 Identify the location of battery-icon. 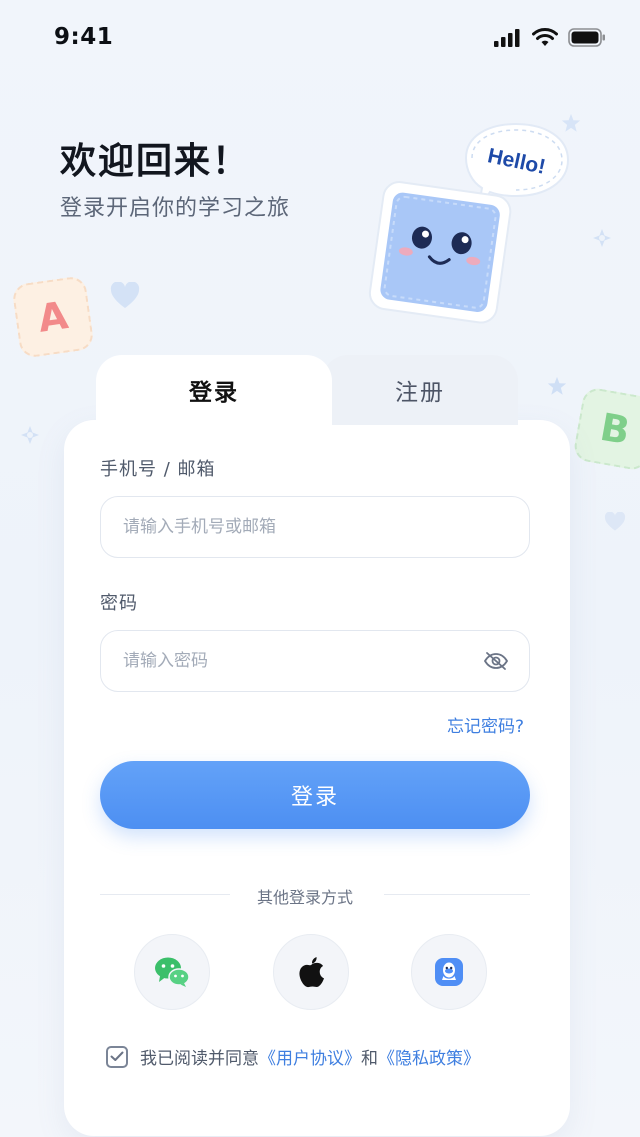
(586, 37).